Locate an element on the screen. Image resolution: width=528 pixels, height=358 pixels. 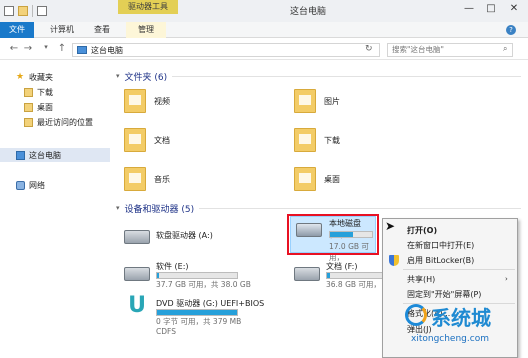
file-system: CDFS is located at coordinates (166, 331).